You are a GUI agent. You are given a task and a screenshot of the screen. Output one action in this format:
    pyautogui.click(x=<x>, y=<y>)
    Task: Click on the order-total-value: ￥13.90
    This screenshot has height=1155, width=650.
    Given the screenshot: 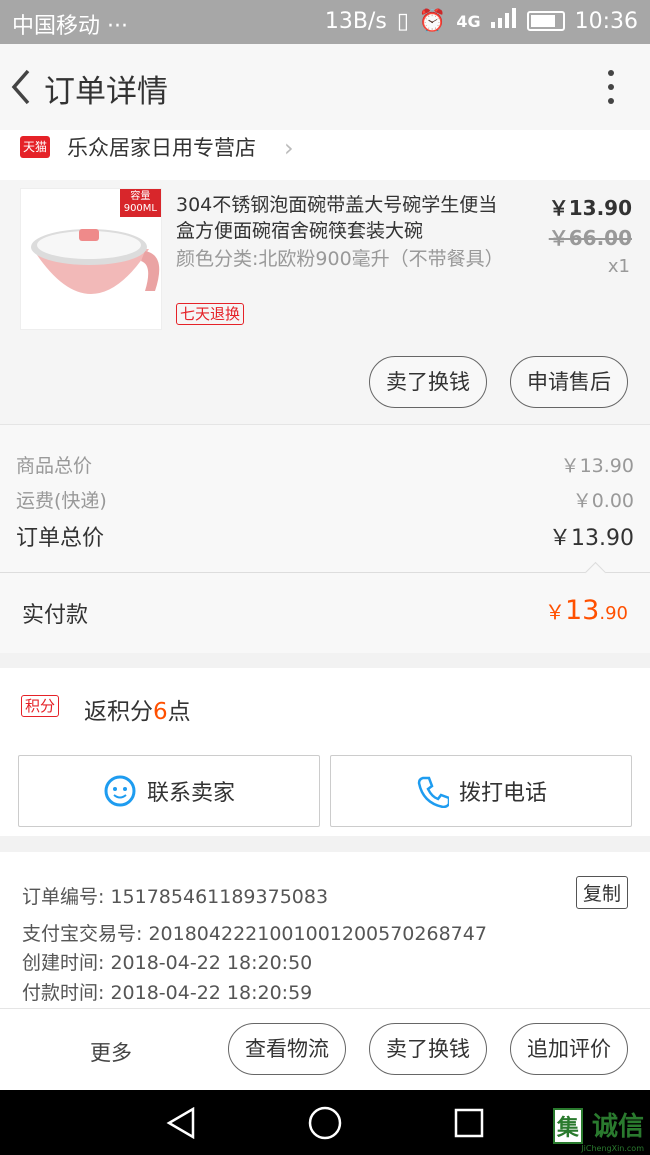 What is the action you would take?
    pyautogui.click(x=591, y=538)
    